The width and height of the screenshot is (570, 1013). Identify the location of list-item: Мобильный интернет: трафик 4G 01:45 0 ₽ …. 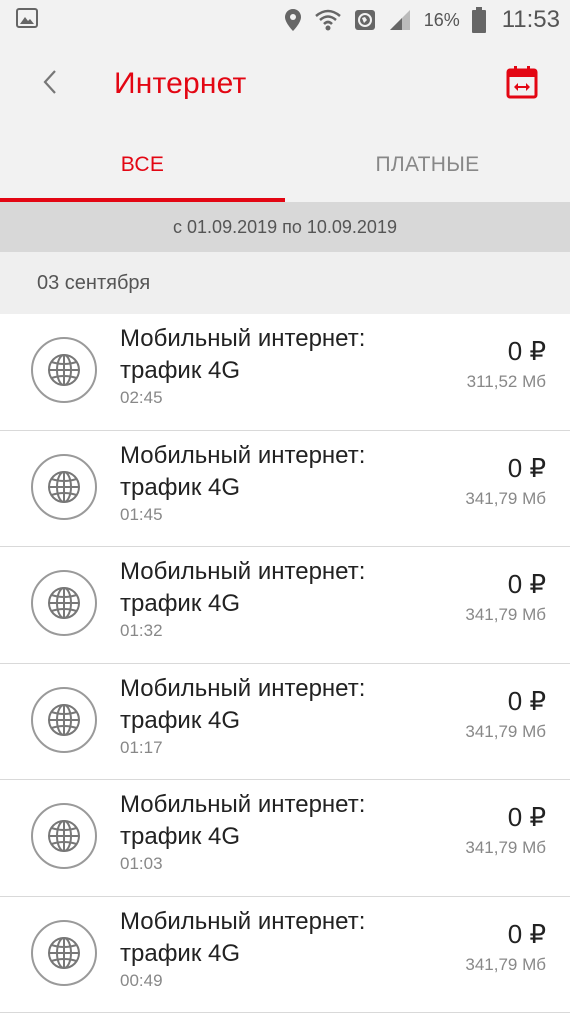
(285, 489).